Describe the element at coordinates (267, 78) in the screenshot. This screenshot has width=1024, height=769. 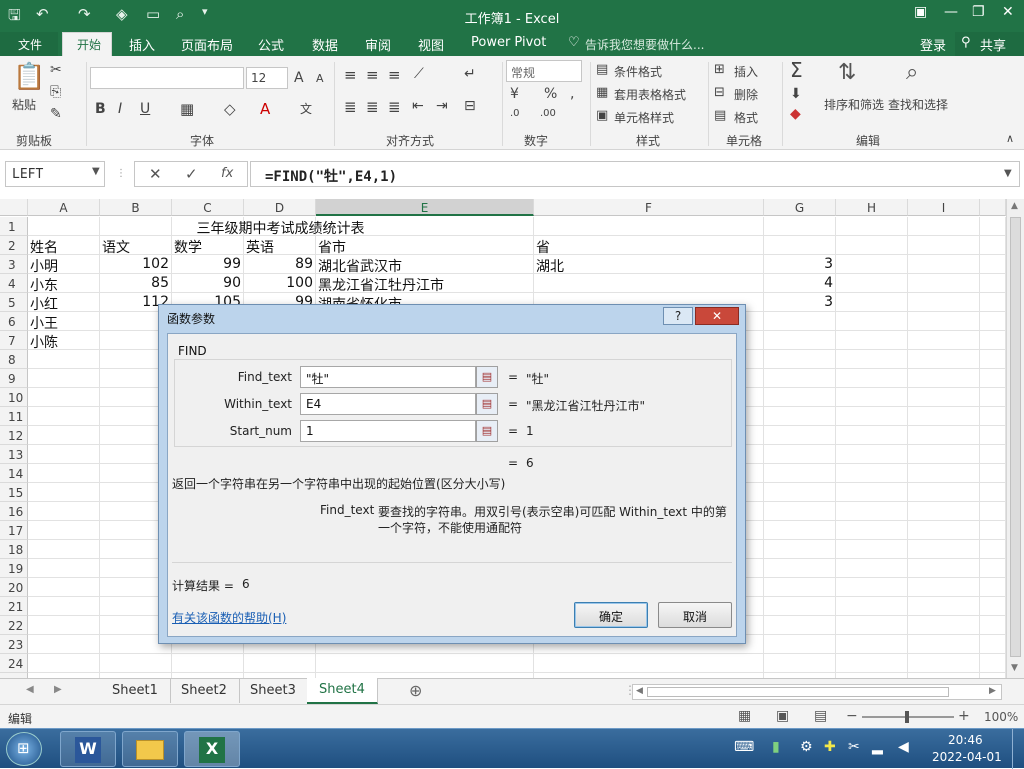
I see `font-size-select: 12` at that location.